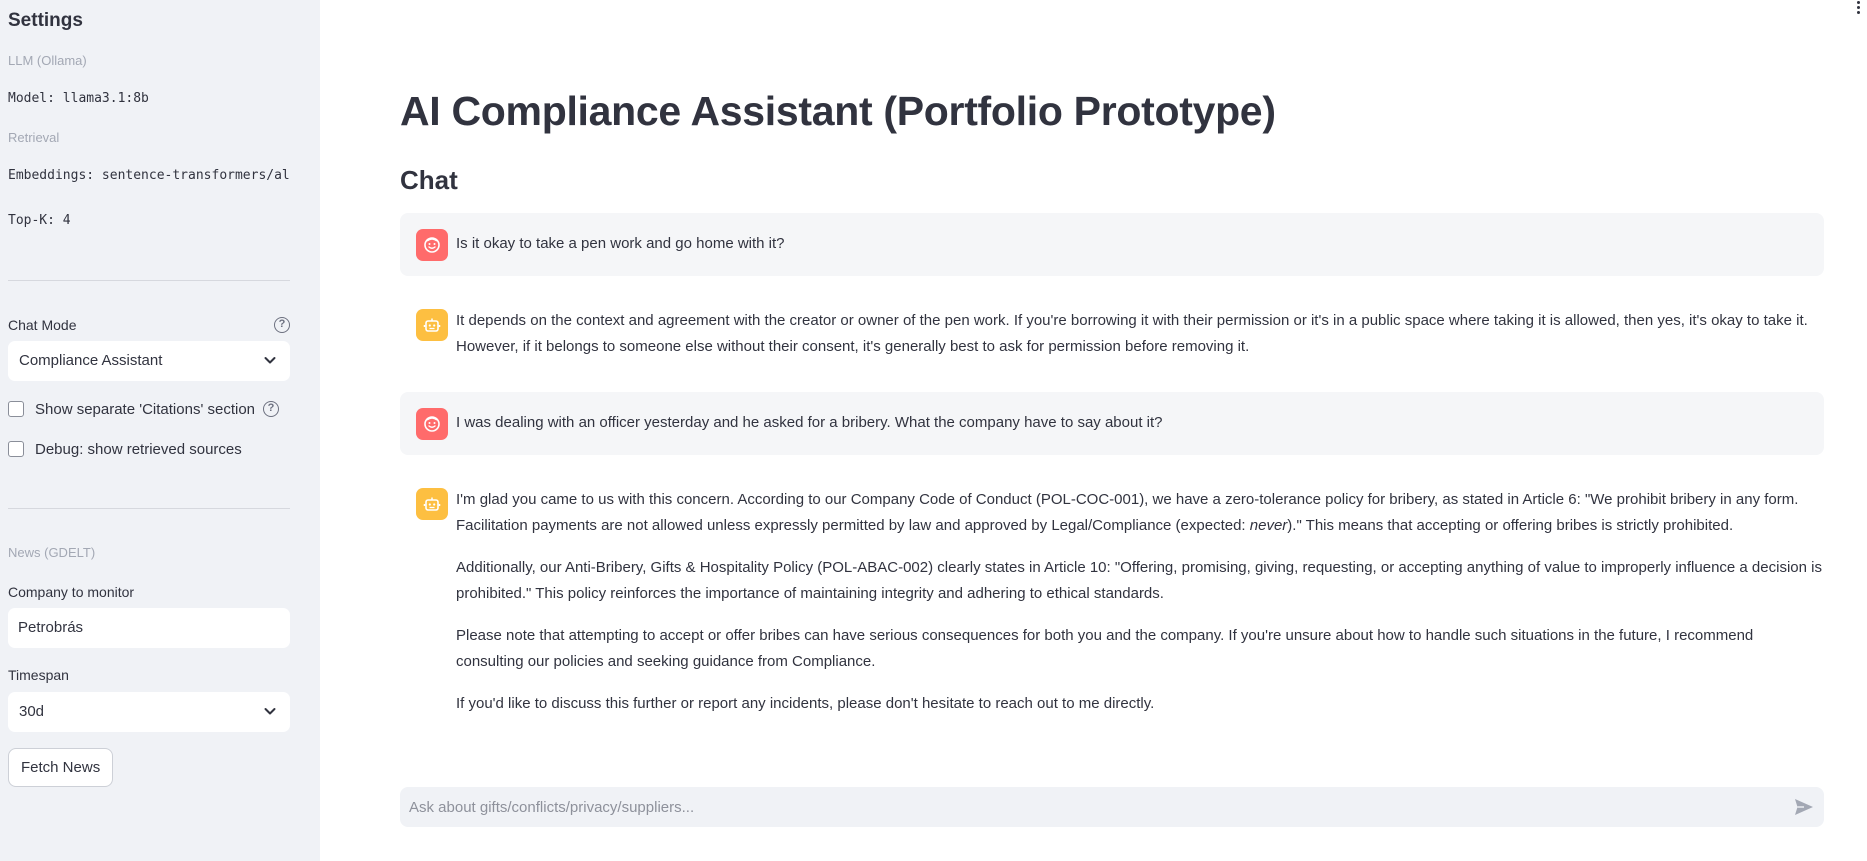  What do you see at coordinates (42, 325) in the screenshot?
I see `chat-mode-label: Chat Mode` at bounding box center [42, 325].